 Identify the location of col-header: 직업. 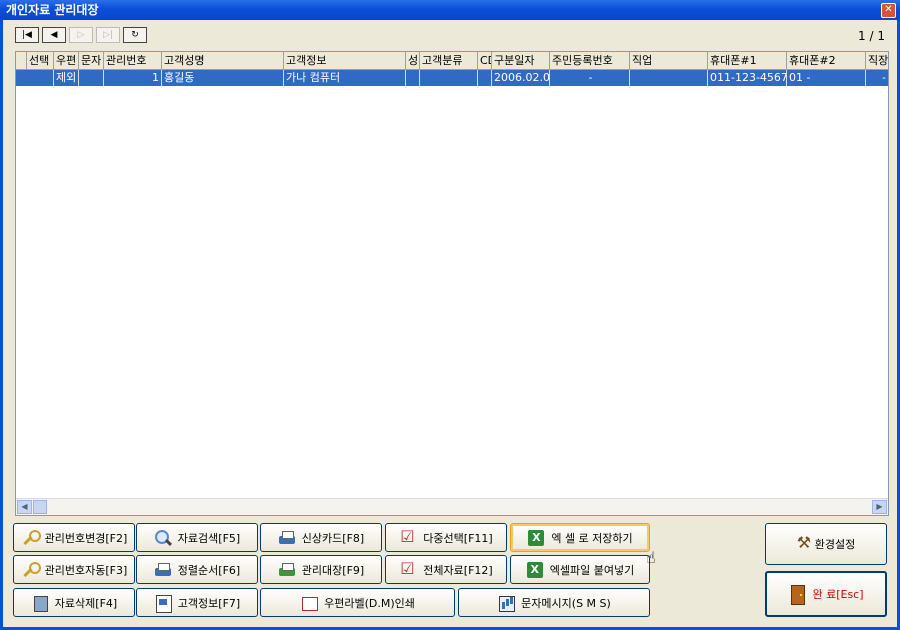
(669, 60).